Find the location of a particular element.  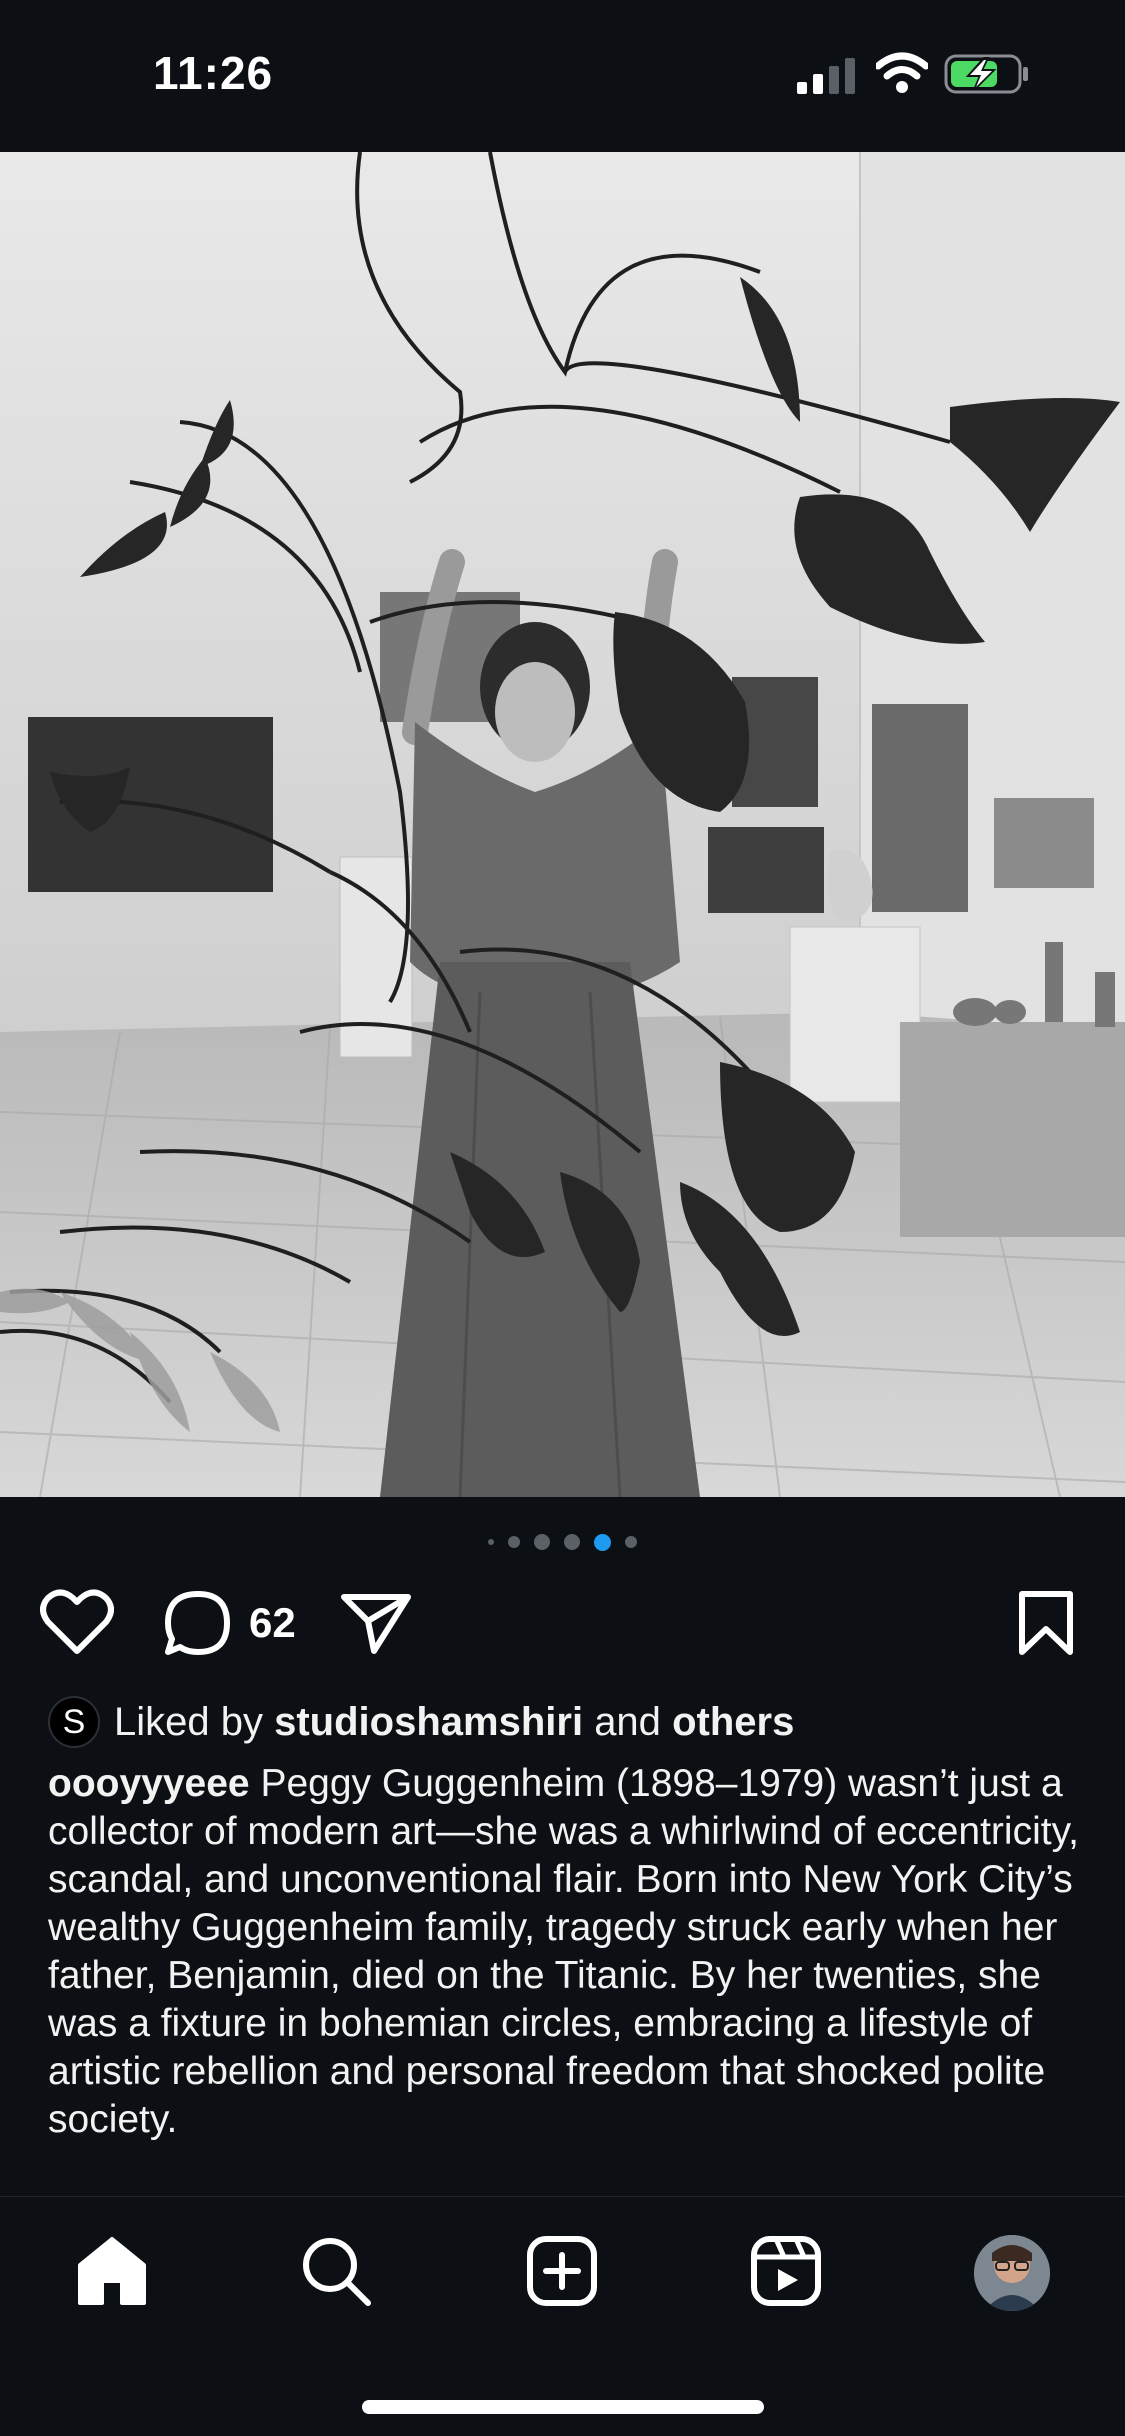

create-icon is located at coordinates (562, 2271).